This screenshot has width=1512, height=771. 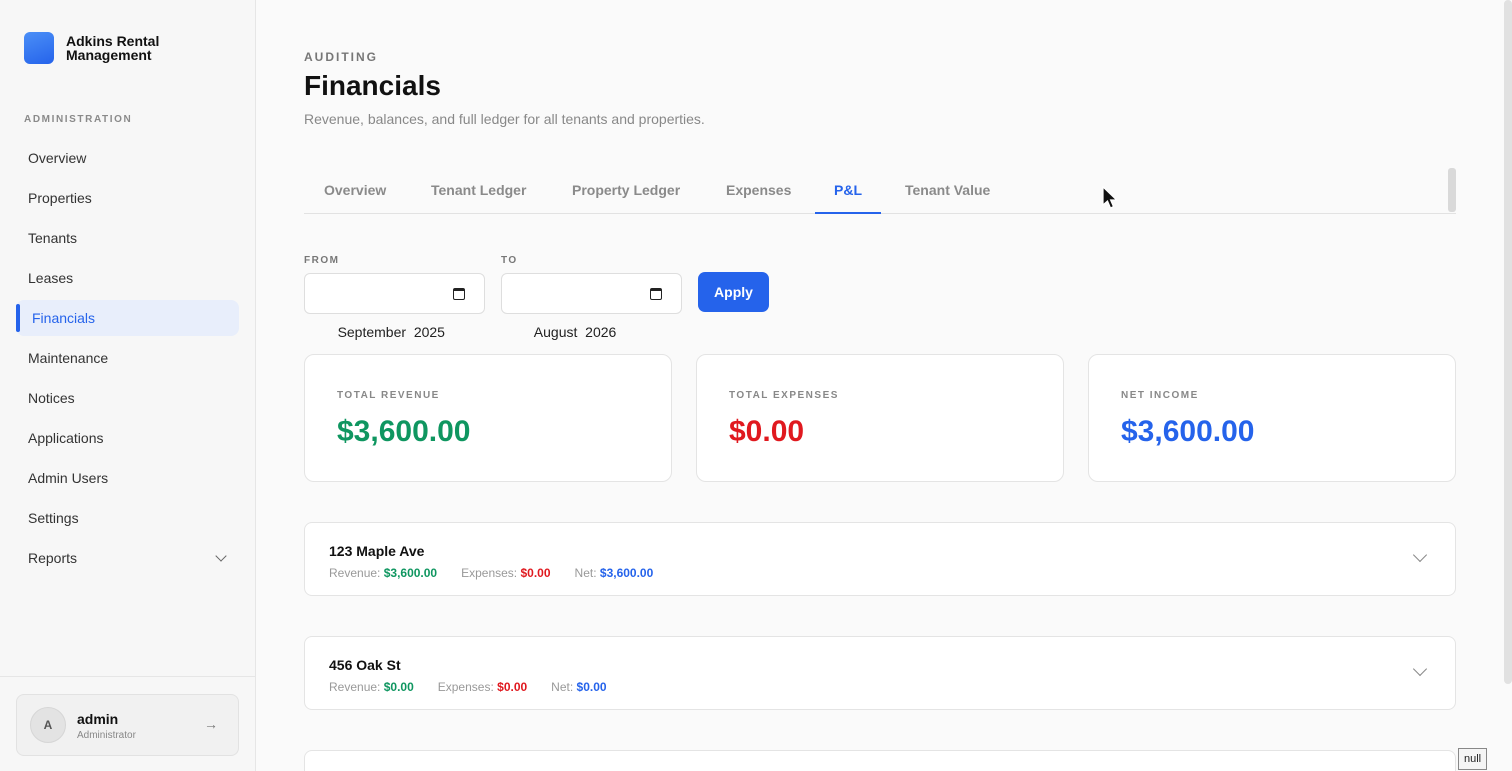 I want to click on net-income-value: $3,600.00, so click(x=1188, y=431).